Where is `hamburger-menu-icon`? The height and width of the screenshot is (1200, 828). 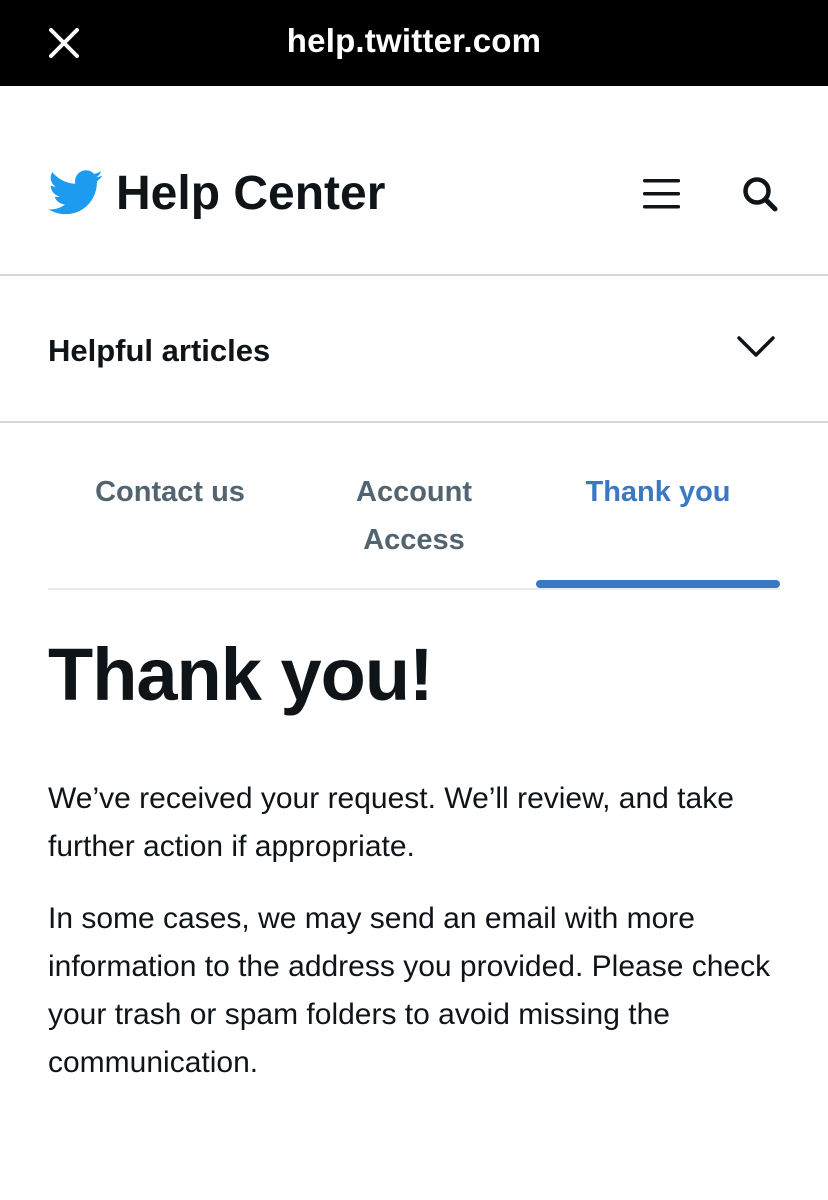
hamburger-menu-icon is located at coordinates (662, 194).